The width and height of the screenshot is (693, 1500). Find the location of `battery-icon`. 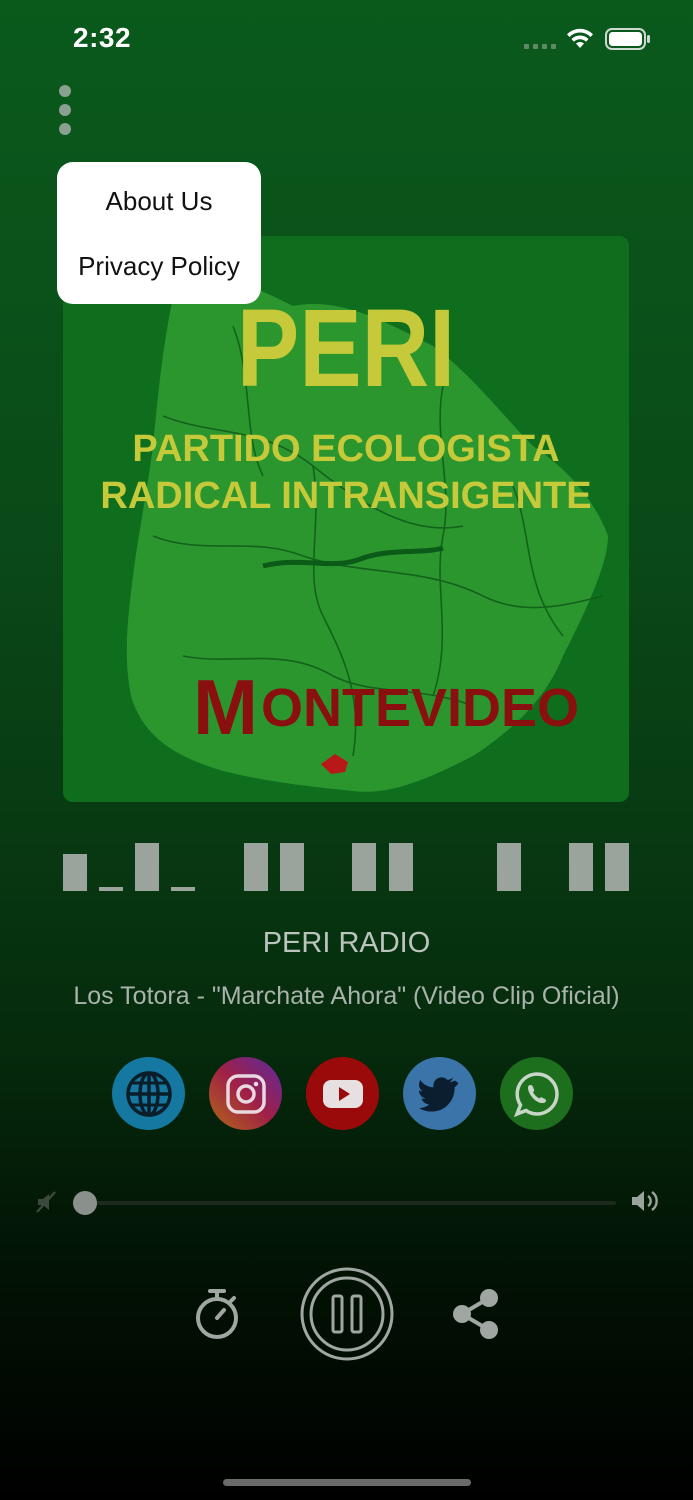

battery-icon is located at coordinates (627, 39).